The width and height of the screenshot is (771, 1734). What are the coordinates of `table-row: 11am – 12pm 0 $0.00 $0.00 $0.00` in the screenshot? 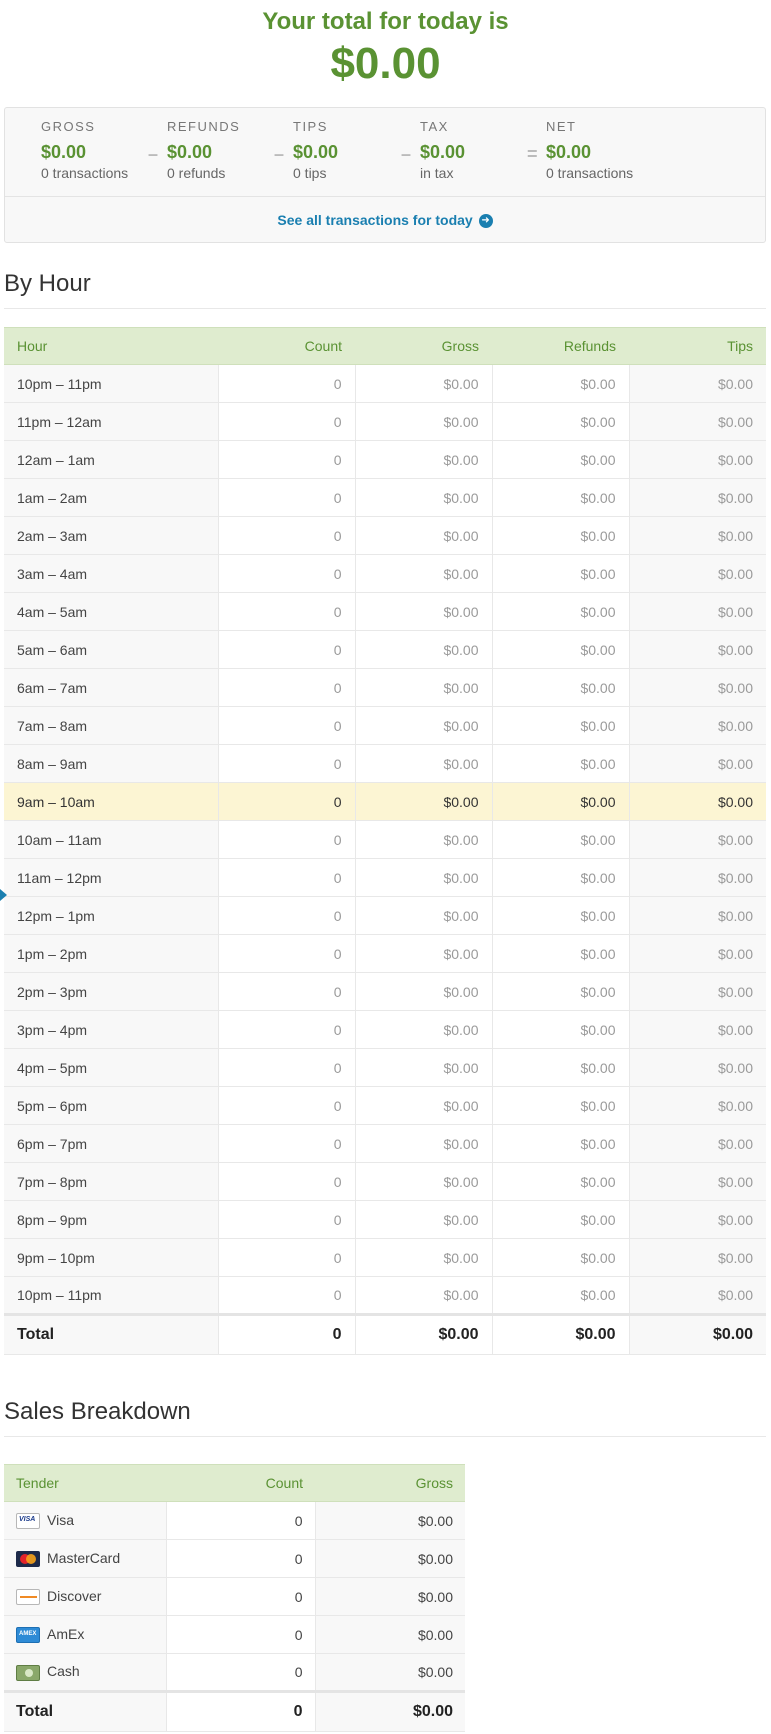 It's located at (385, 877).